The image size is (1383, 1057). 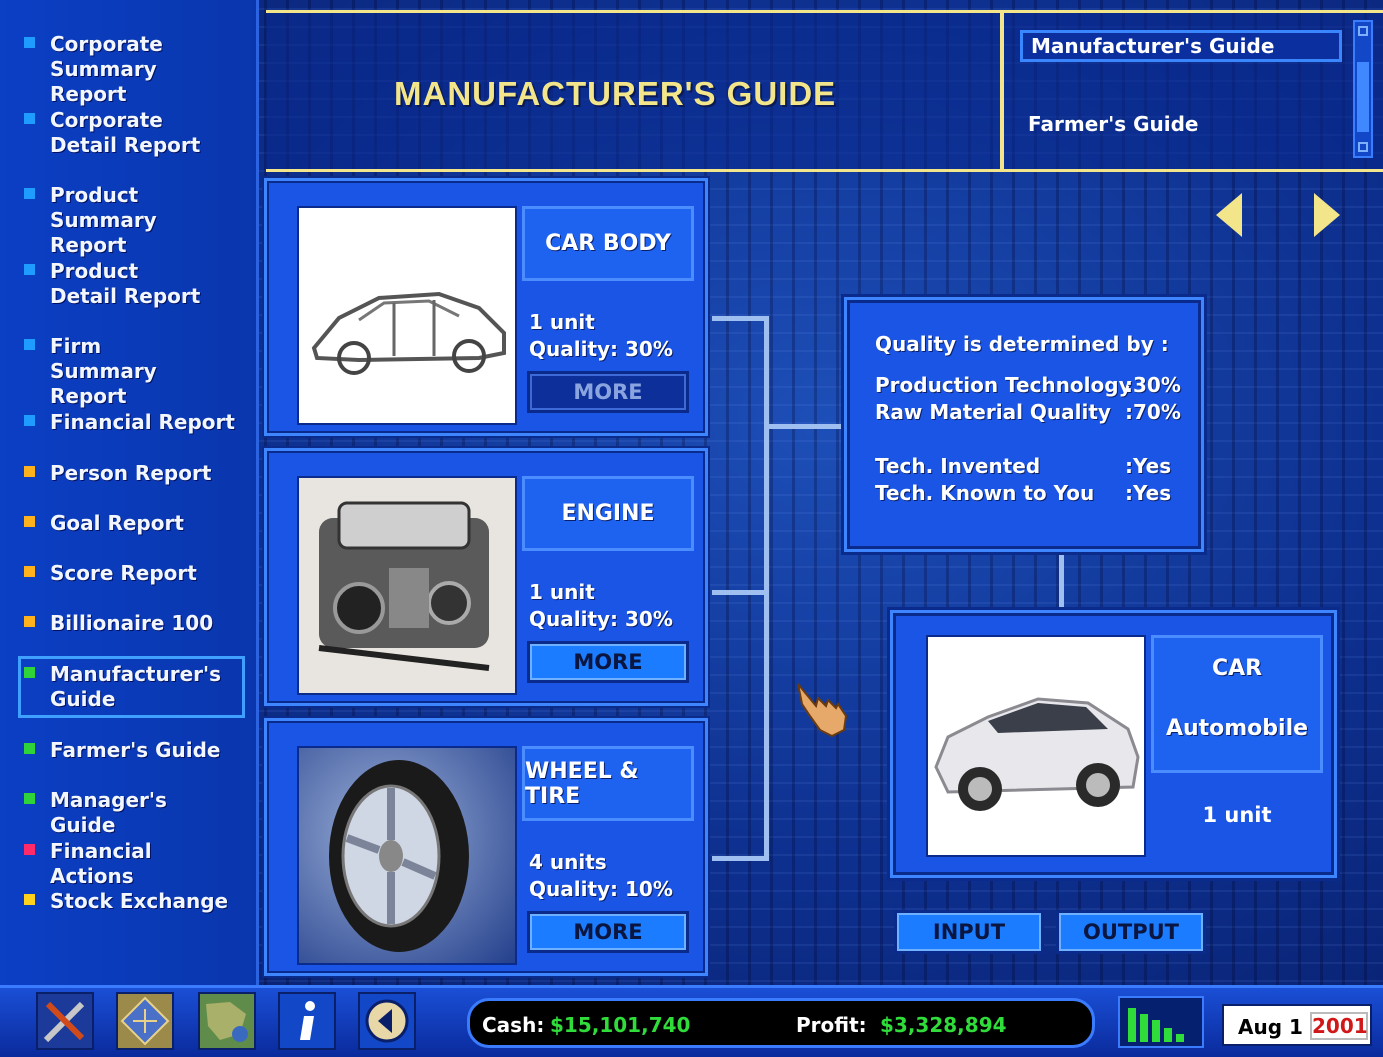 What do you see at coordinates (781, 1023) in the screenshot?
I see `status-bar: Cash: $15,101,740 Profit: $3,328,894` at bounding box center [781, 1023].